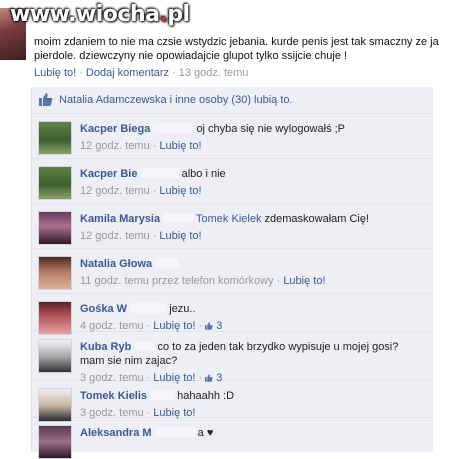 The width and height of the screenshot is (463, 459). Describe the element at coordinates (203, 174) in the screenshot. I see `comment-text: albo i nie` at that location.